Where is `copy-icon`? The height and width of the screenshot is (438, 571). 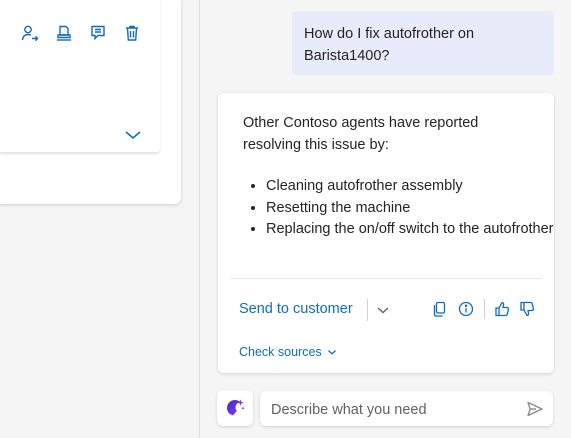 copy-icon is located at coordinates (440, 309).